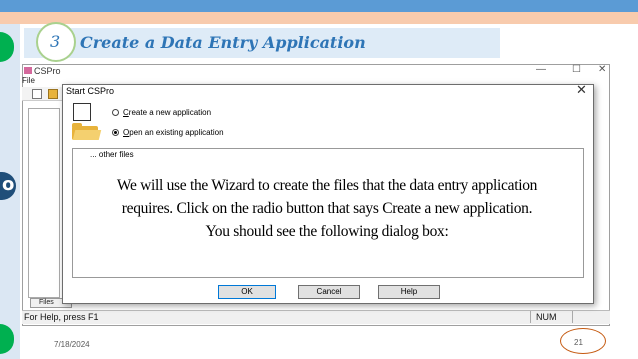  I want to click on slide-date: 7/18/2024, so click(72, 344).